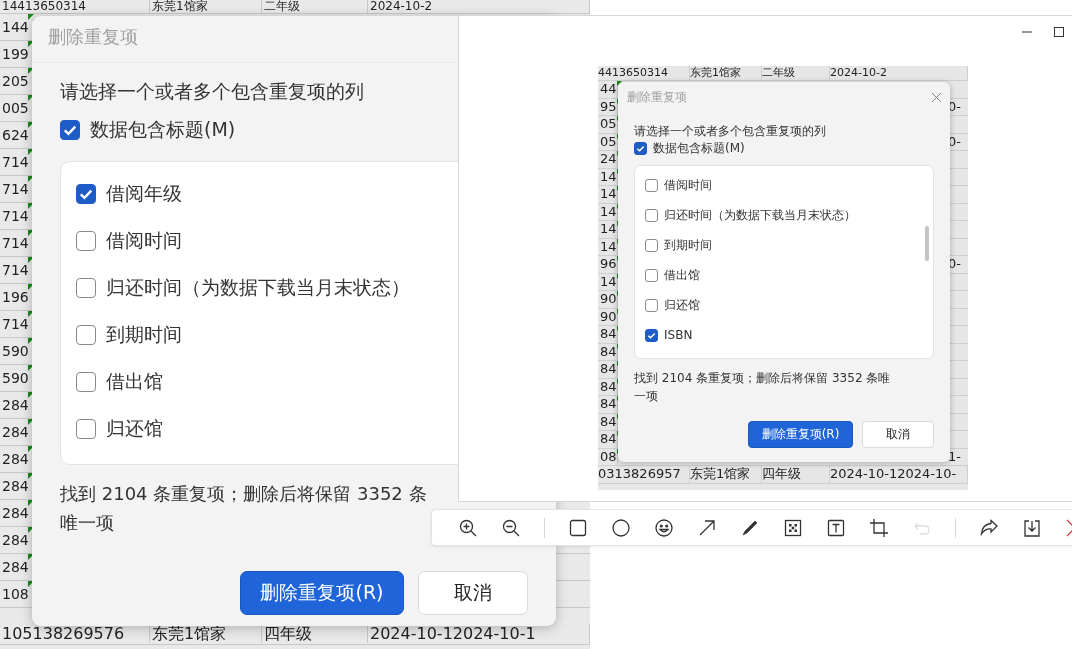 Image resolution: width=1072 pixels, height=649 pixels. Describe the element at coordinates (836, 527) in the screenshot. I see `text-tool-icon` at that location.